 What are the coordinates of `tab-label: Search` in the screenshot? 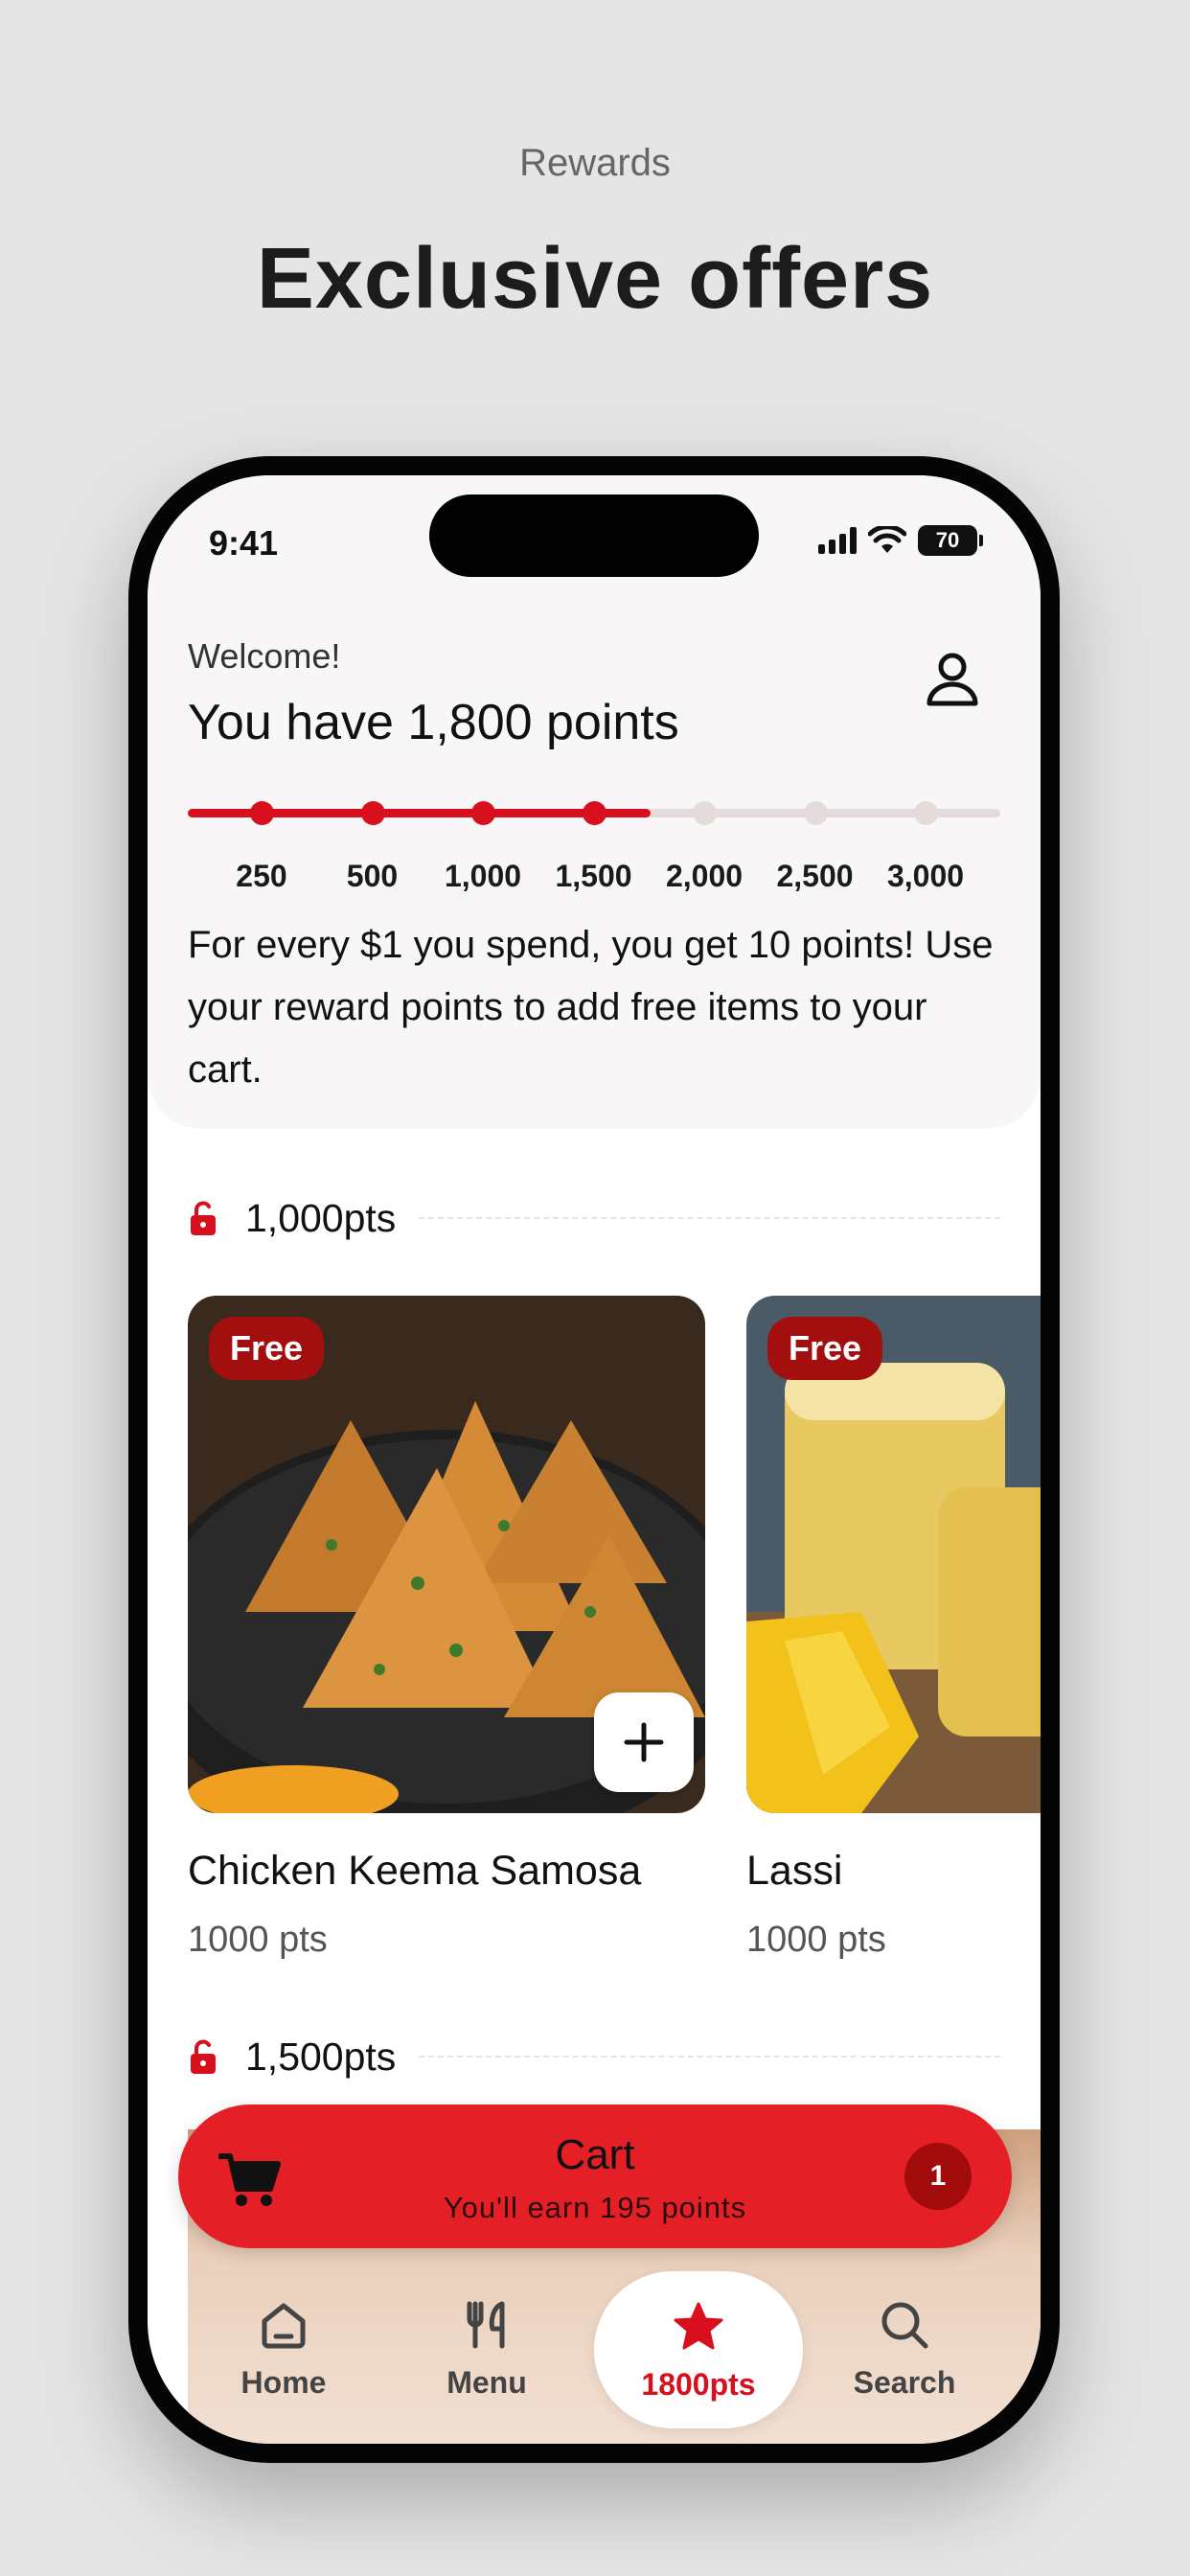 It's located at (905, 2382).